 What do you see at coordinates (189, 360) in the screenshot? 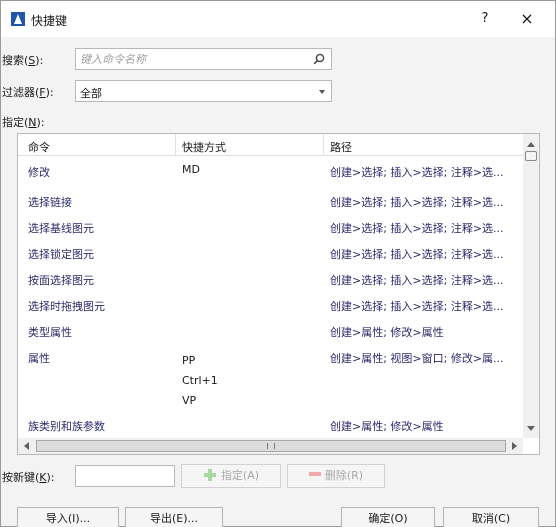
I see `shortcut-cell: PP` at bounding box center [189, 360].